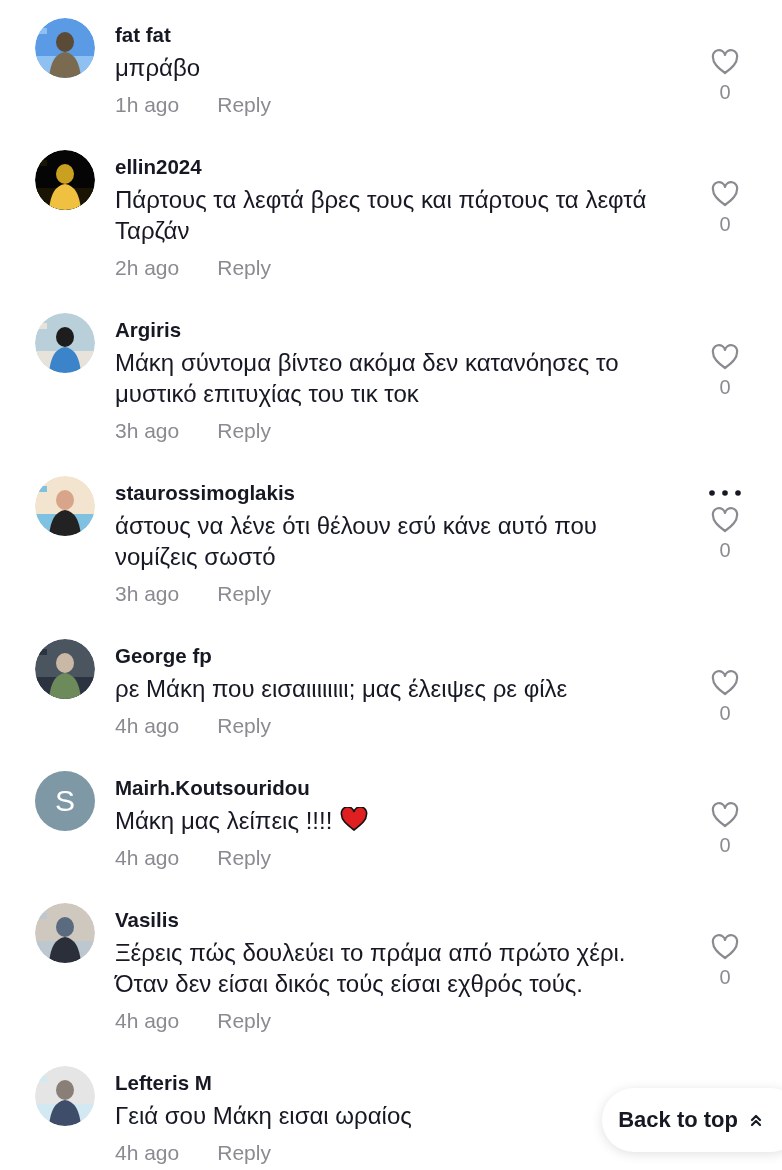  Describe the element at coordinates (147, 105) in the screenshot. I see `comment-time: 1h ago` at that location.